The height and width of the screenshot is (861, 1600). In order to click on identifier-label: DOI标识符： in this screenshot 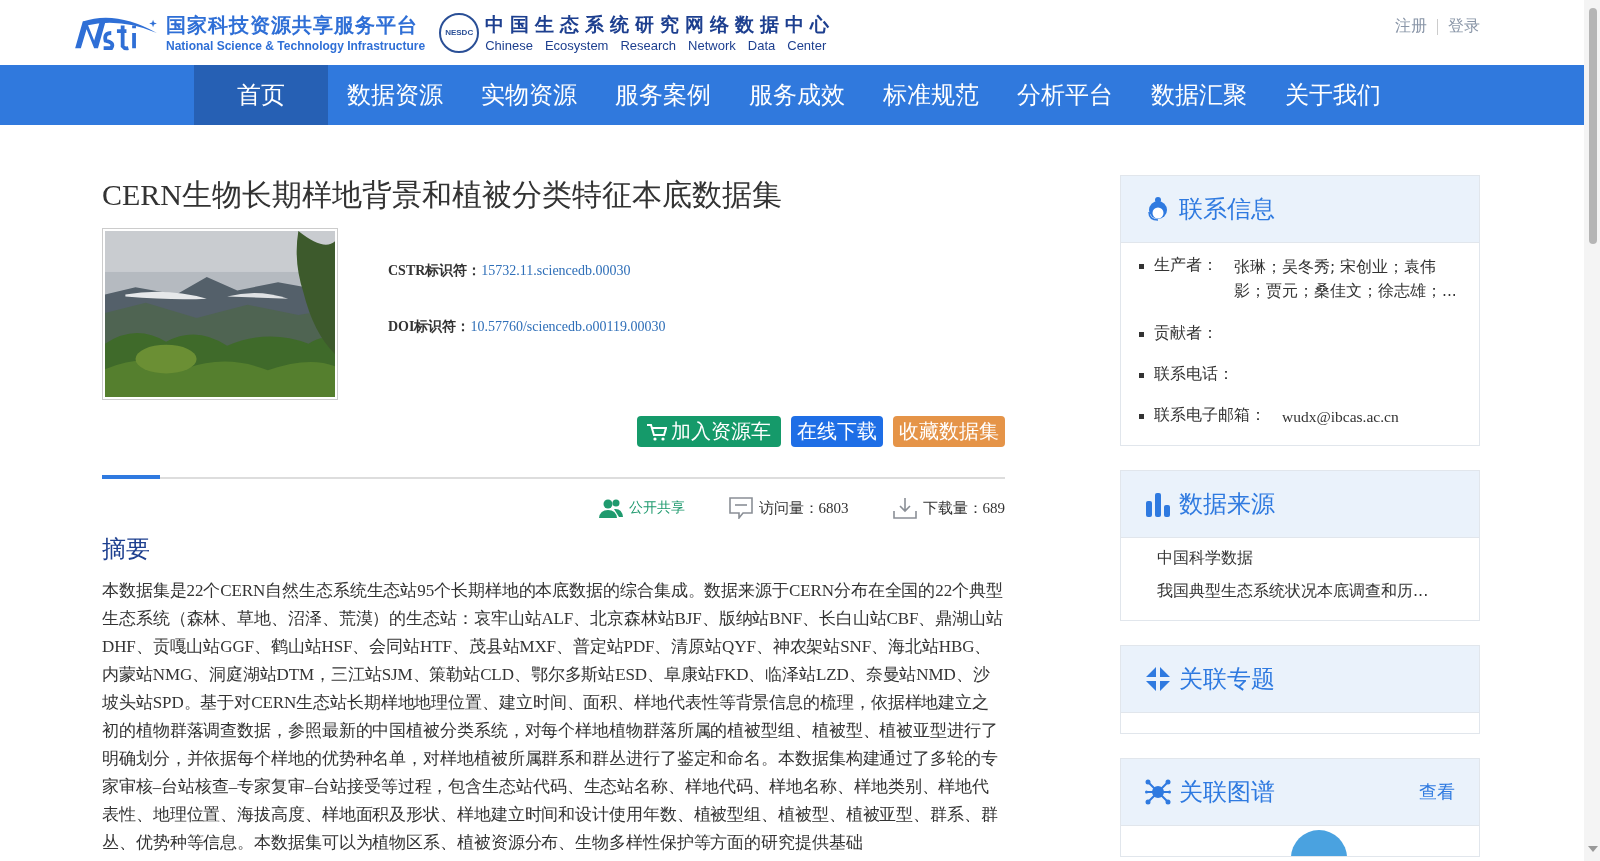, I will do `click(429, 326)`.